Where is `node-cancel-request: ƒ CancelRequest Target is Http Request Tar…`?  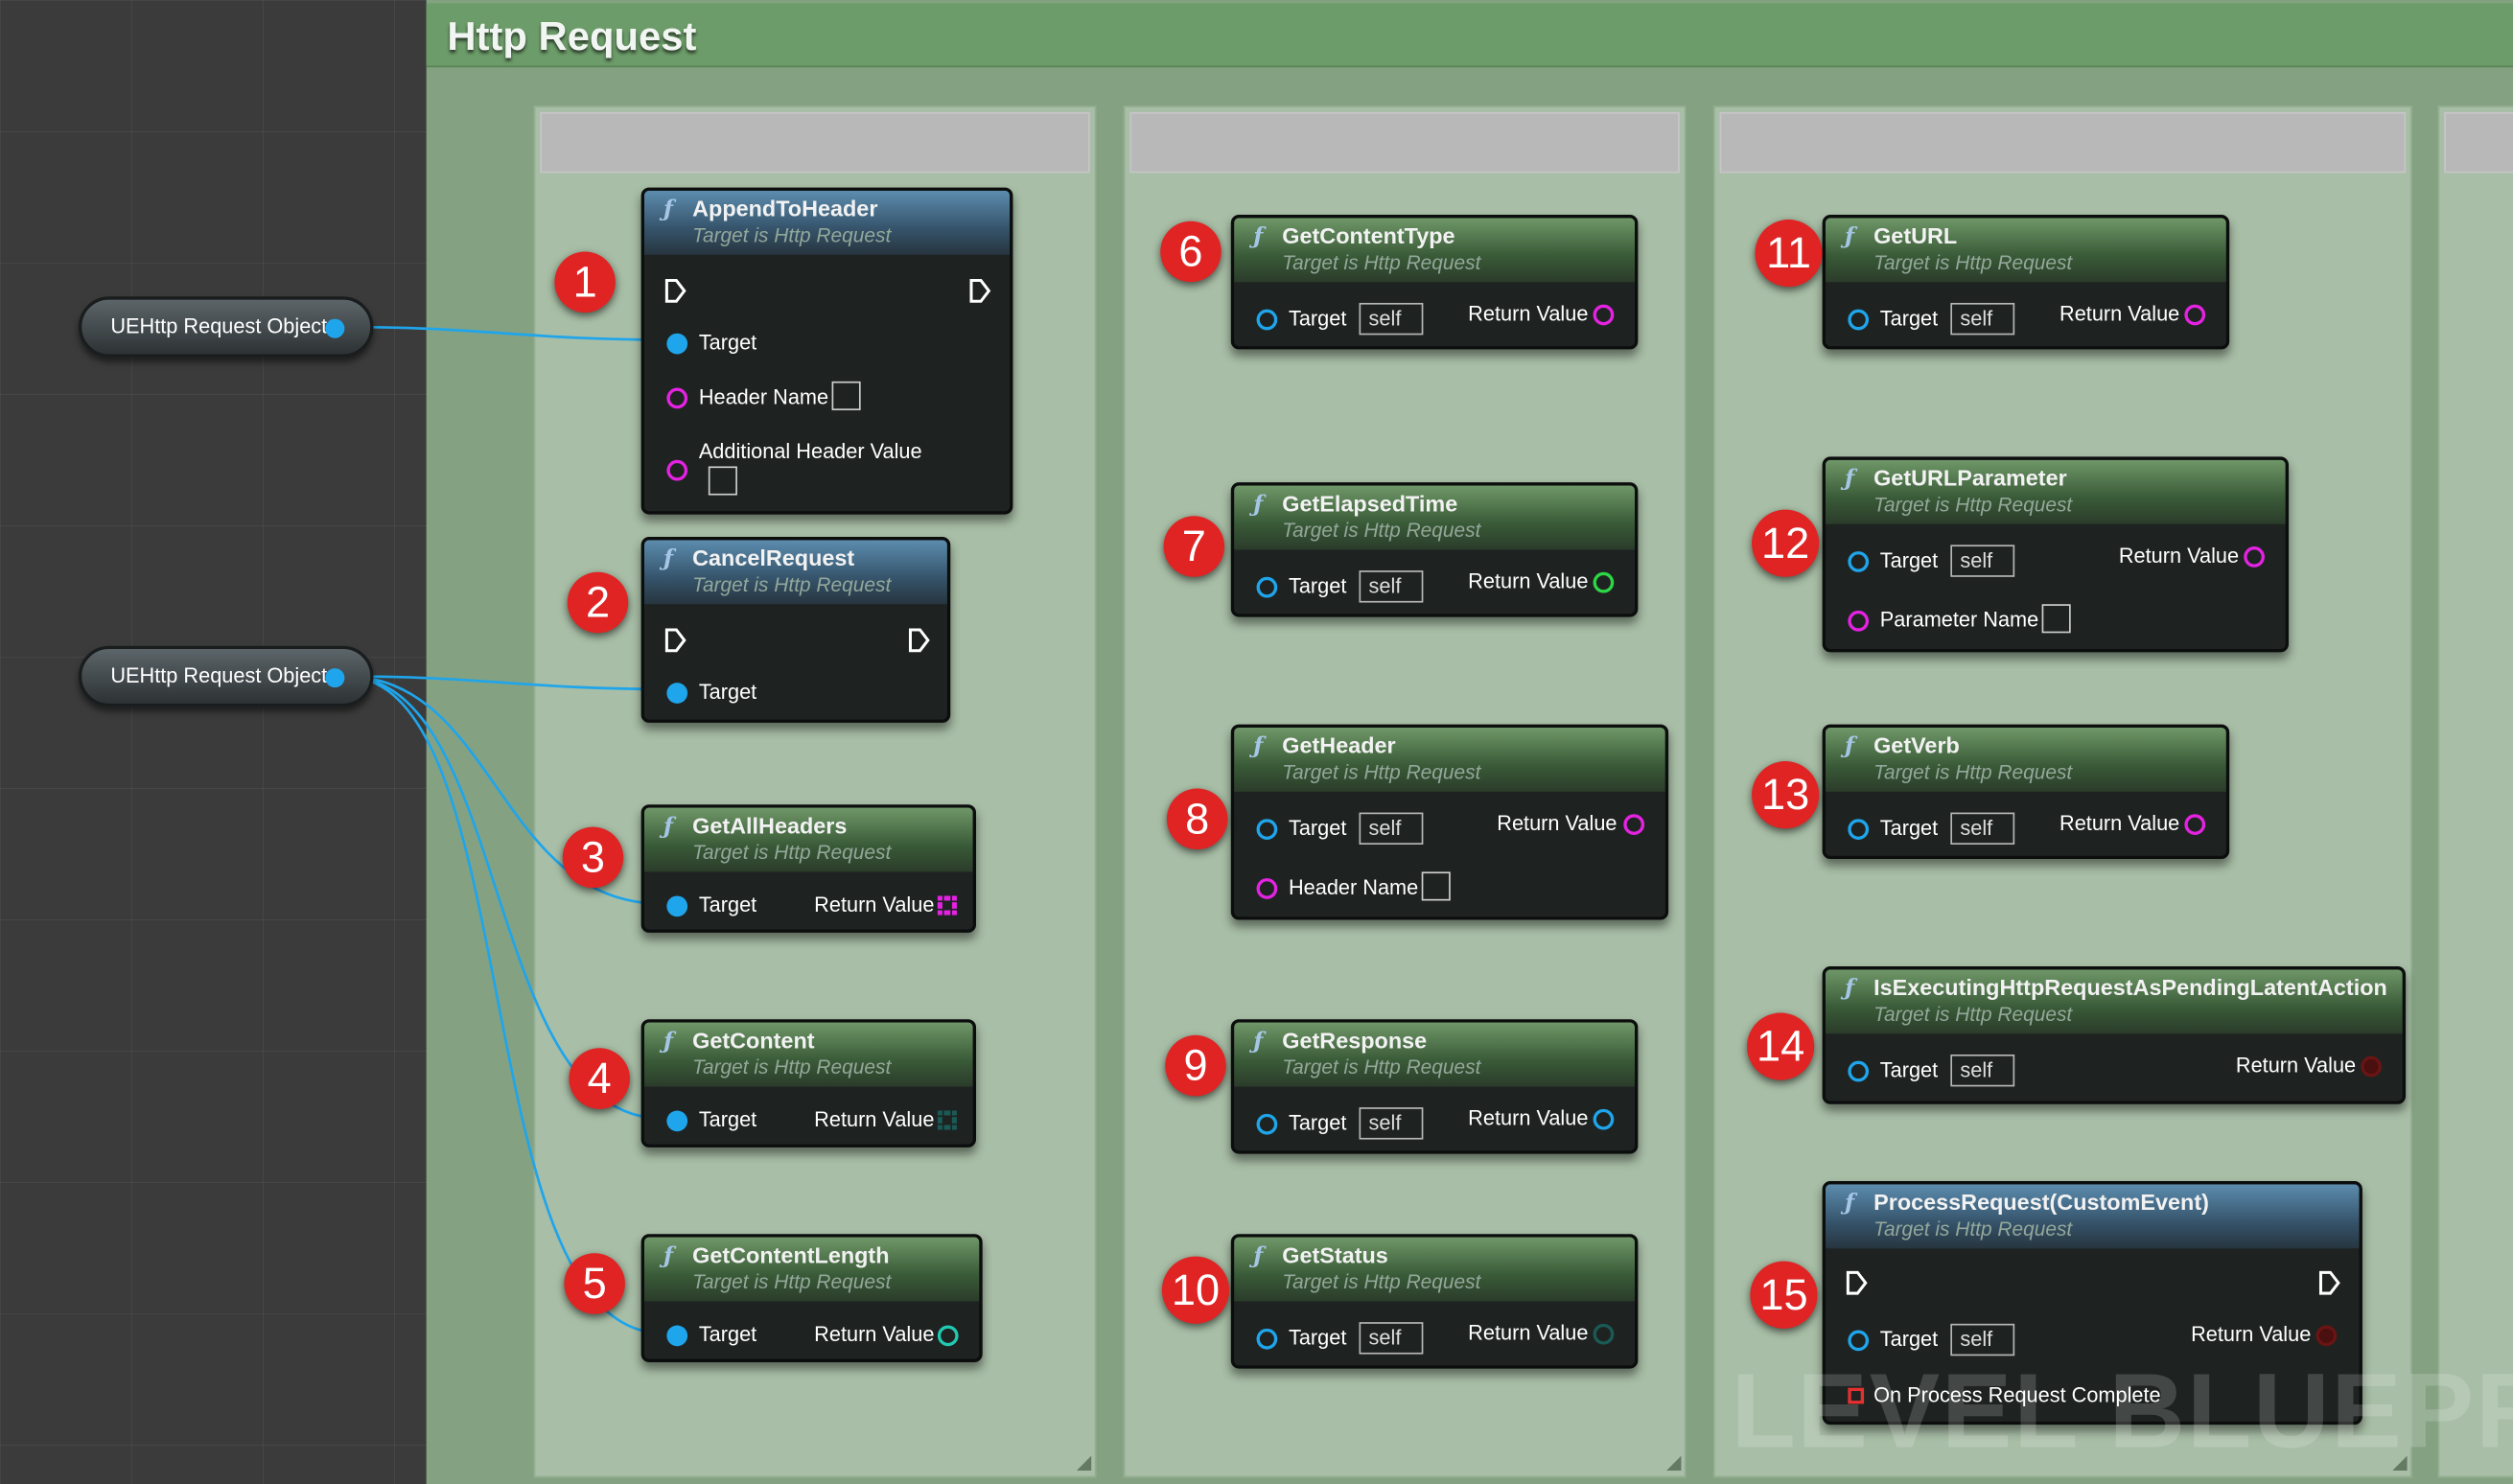
node-cancel-request: ƒ CancelRequest Target is Http Request Tar… is located at coordinates (796, 630).